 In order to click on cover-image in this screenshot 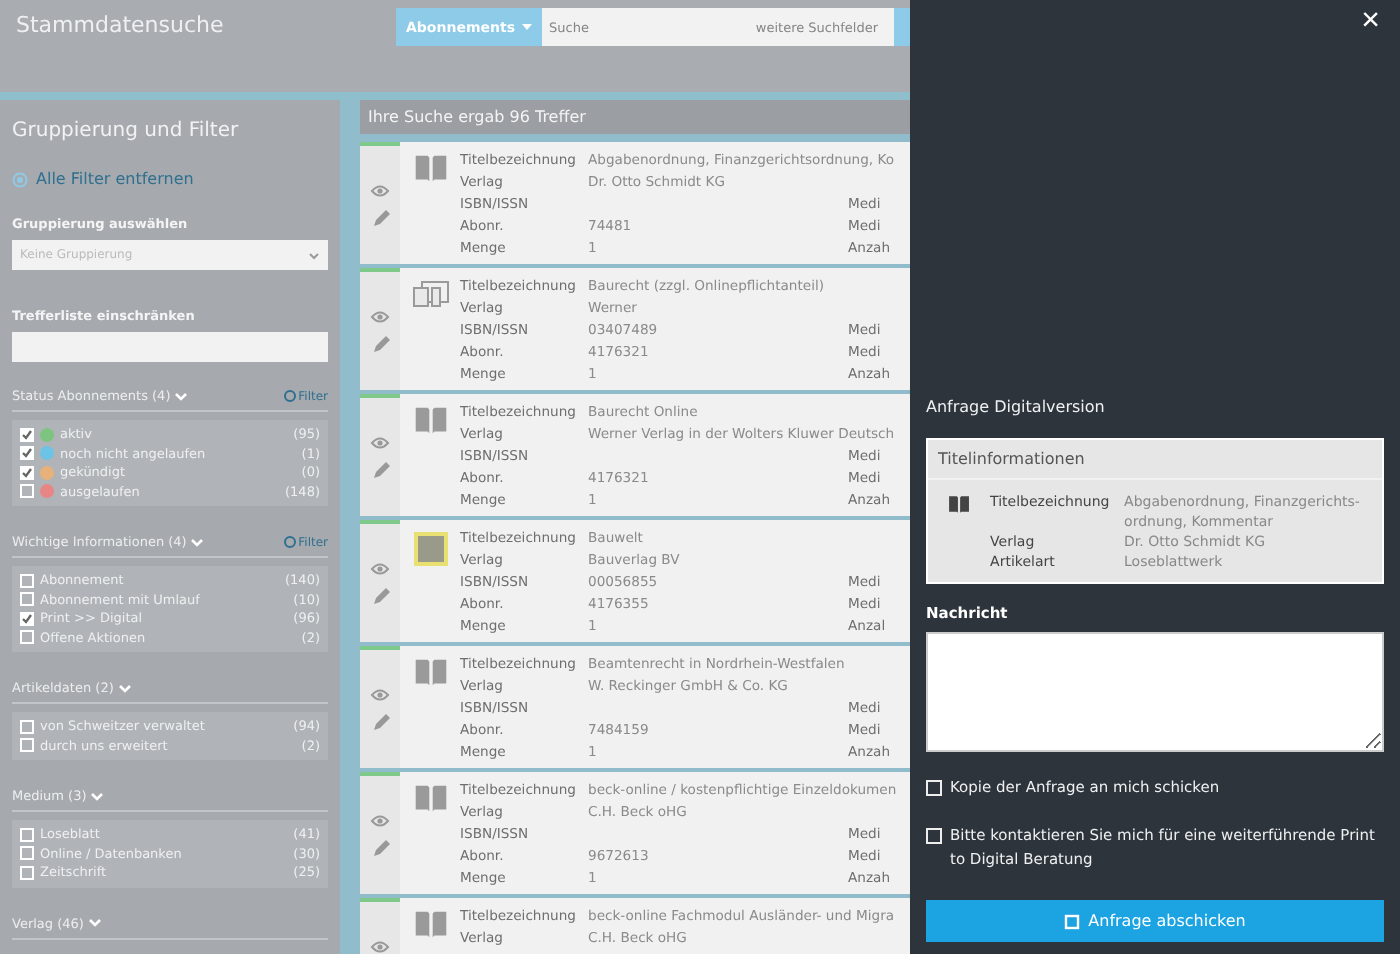, I will do `click(430, 549)`.